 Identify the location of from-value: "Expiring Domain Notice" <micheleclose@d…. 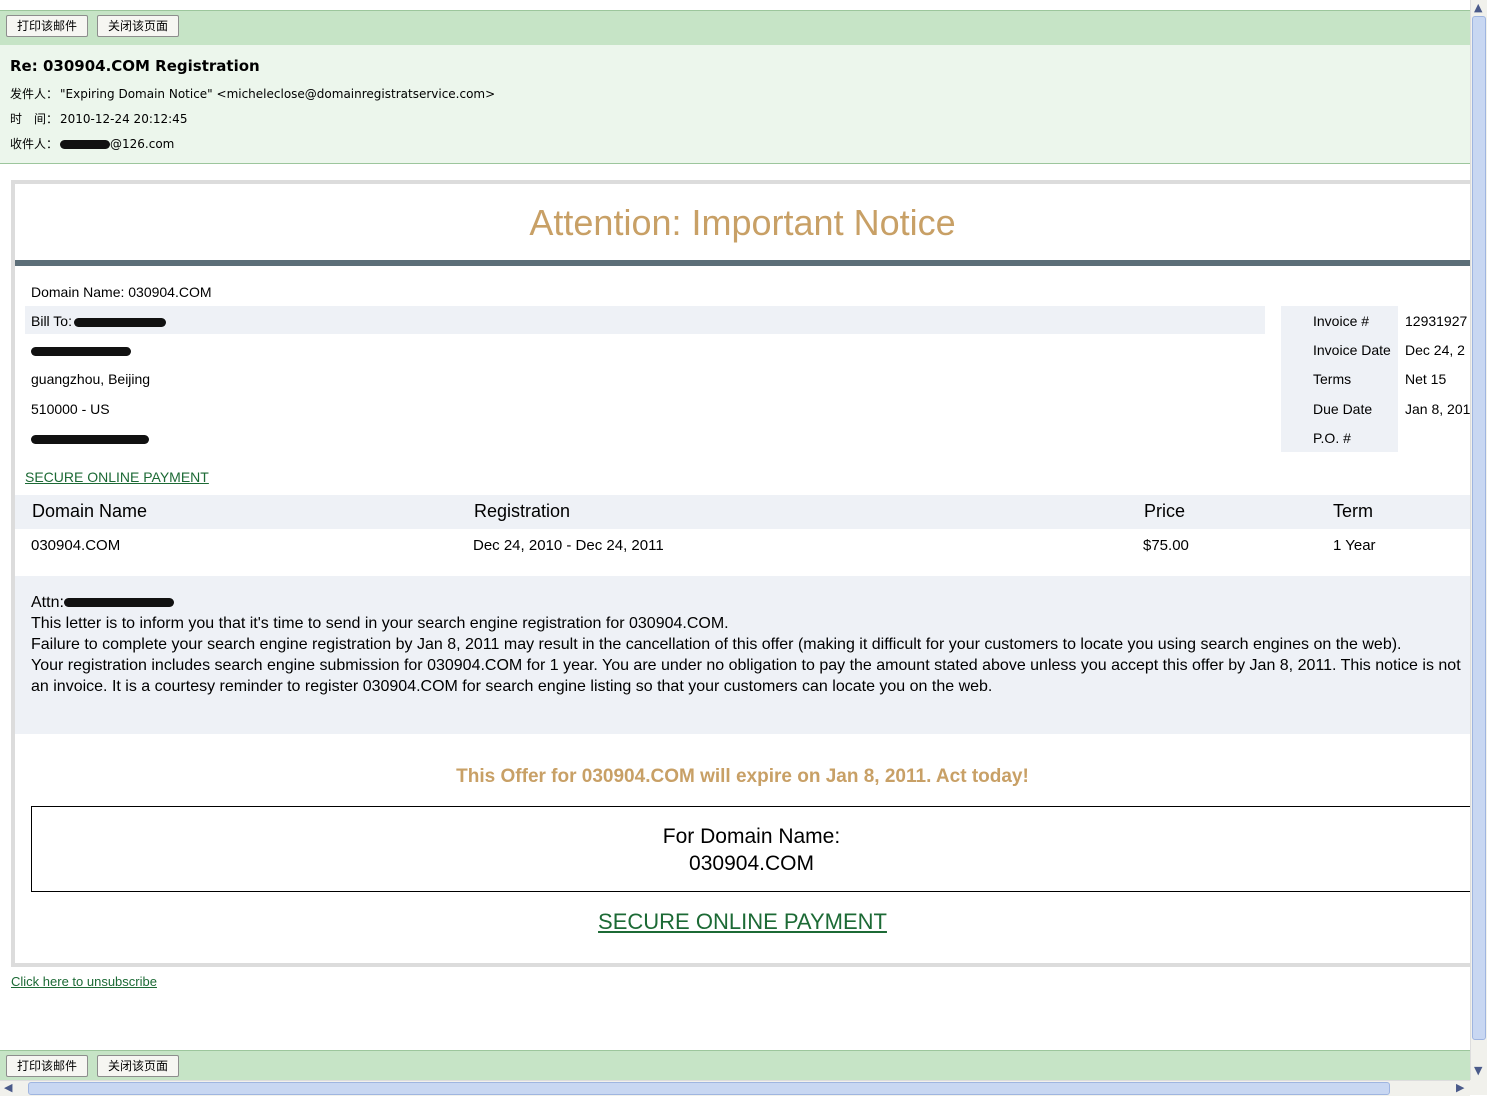
(278, 94).